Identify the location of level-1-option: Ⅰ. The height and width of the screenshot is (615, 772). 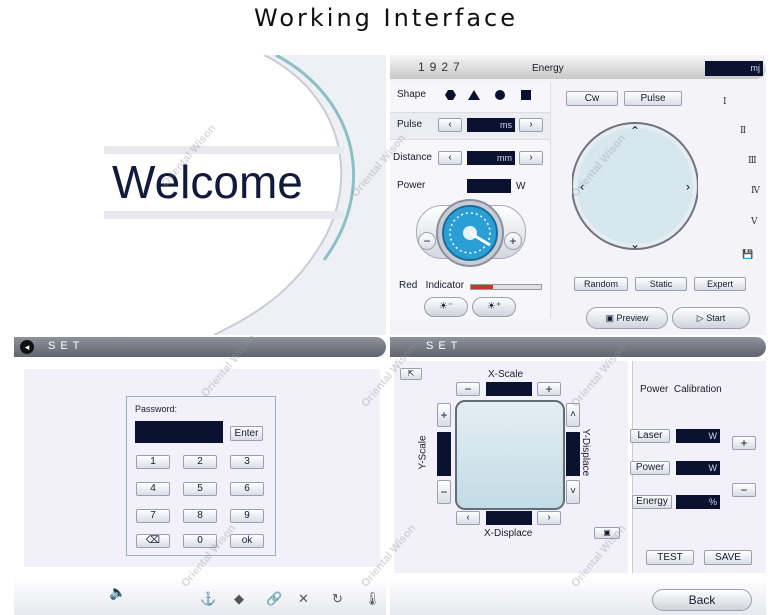
(725, 102).